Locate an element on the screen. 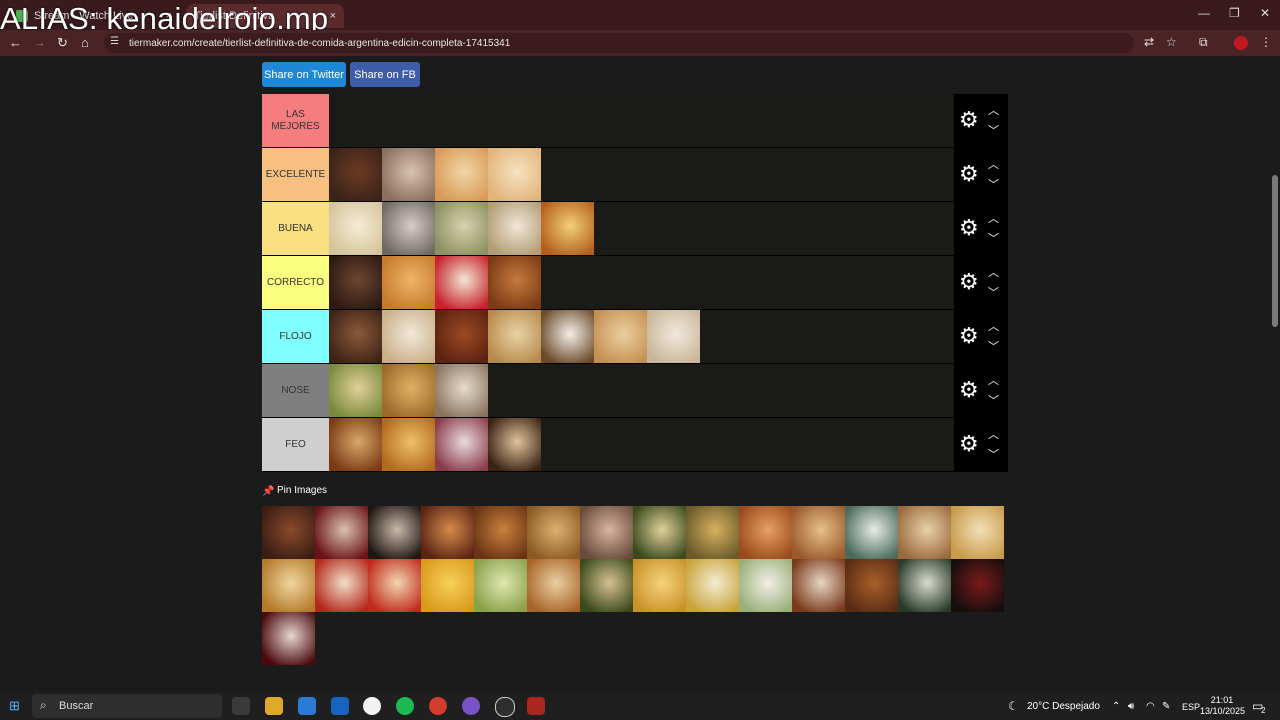 The image size is (1280, 720). scrollbar-track is located at coordinates (1275, 372).